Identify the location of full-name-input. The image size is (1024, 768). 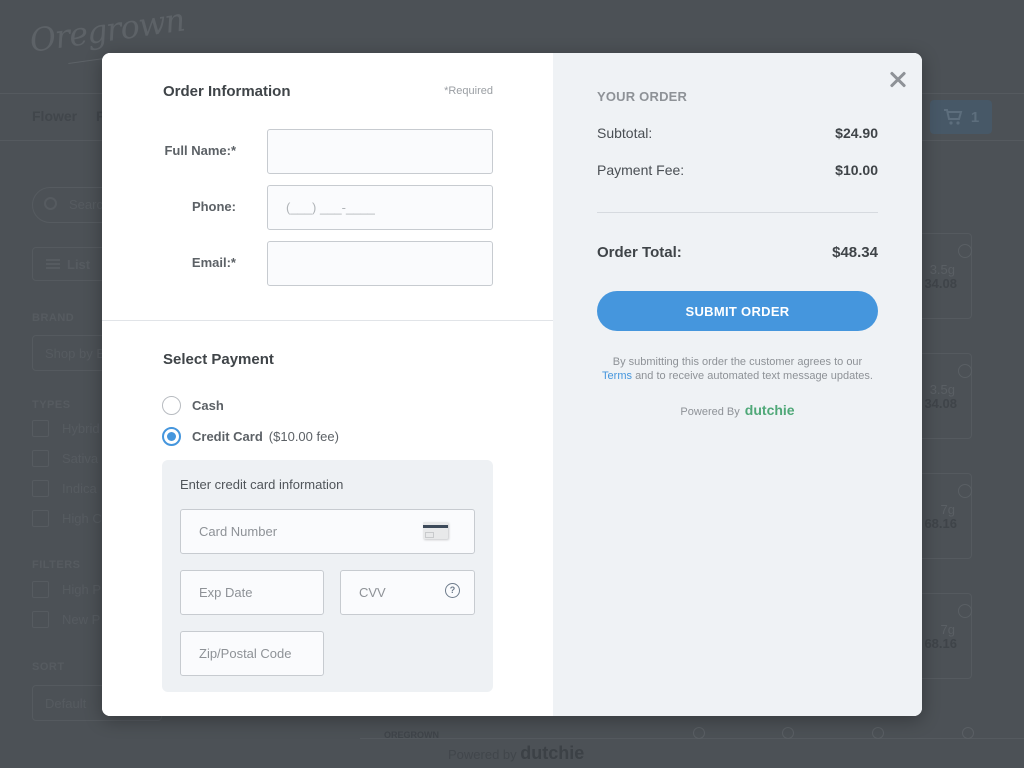
(380, 151).